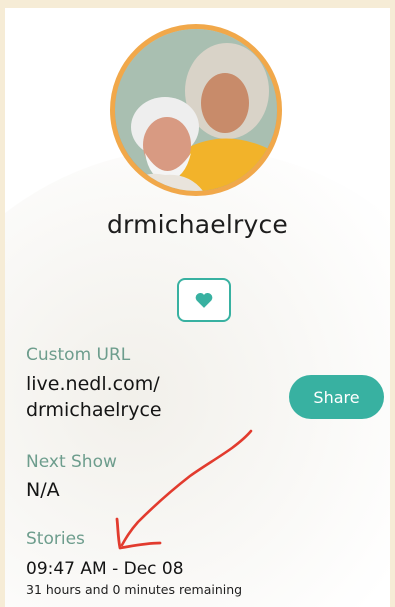 The height and width of the screenshot is (607, 395). What do you see at coordinates (197, 224) in the screenshot?
I see `profile-username: drmichaelryce` at bounding box center [197, 224].